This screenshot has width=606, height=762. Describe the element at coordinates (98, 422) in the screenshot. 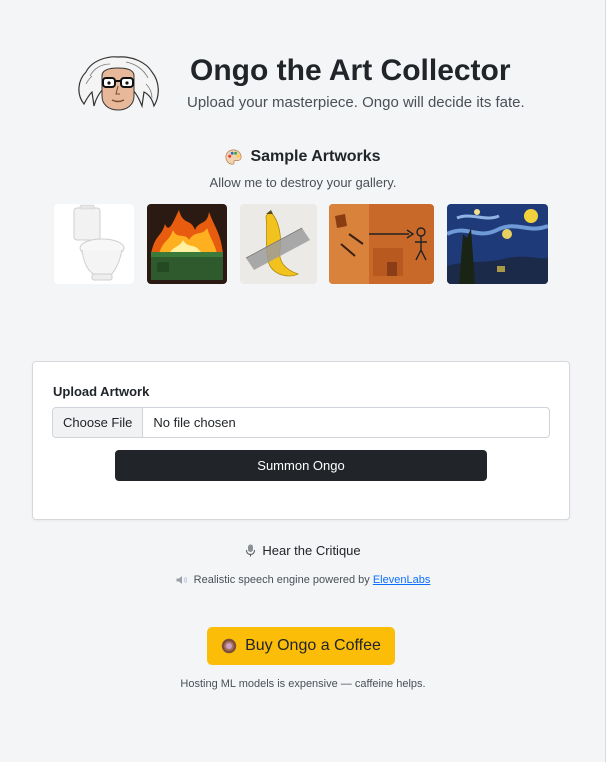

I see `choose-file-button: Choose File` at that location.